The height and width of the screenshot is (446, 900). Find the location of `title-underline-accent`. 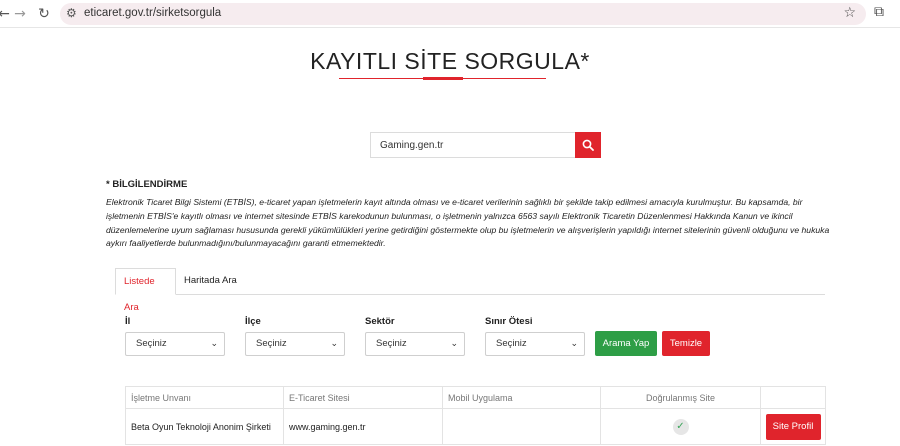

title-underline-accent is located at coordinates (443, 78).